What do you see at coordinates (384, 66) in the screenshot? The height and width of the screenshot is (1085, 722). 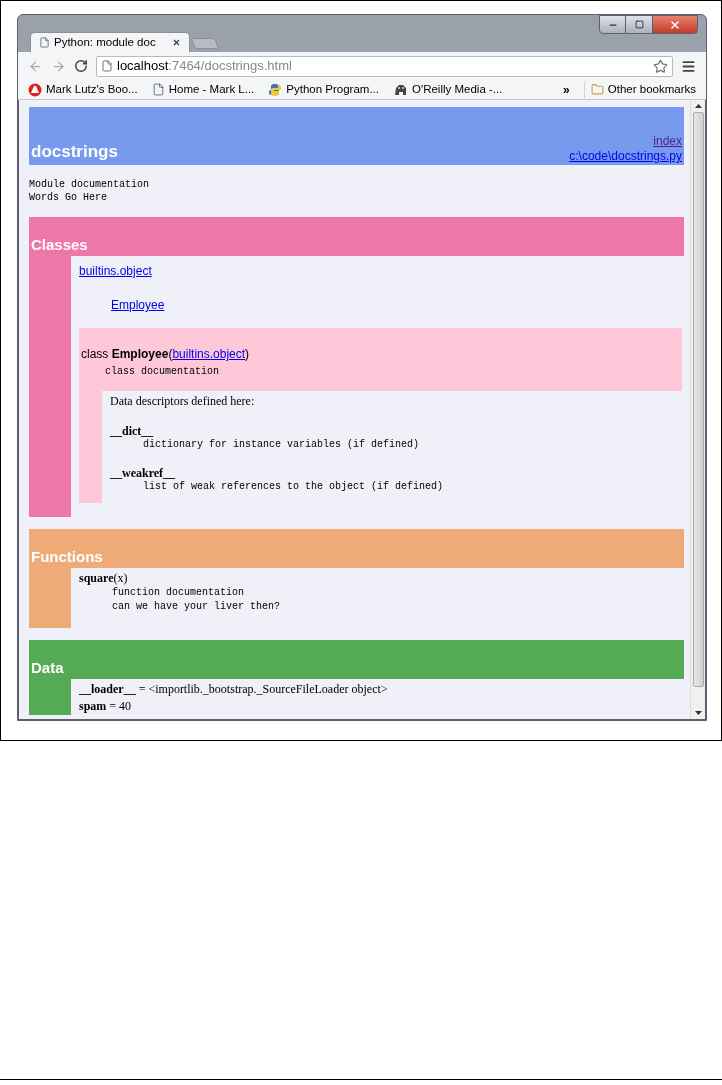 I see `address-bar: localhost:7464/docstrings.html` at bounding box center [384, 66].